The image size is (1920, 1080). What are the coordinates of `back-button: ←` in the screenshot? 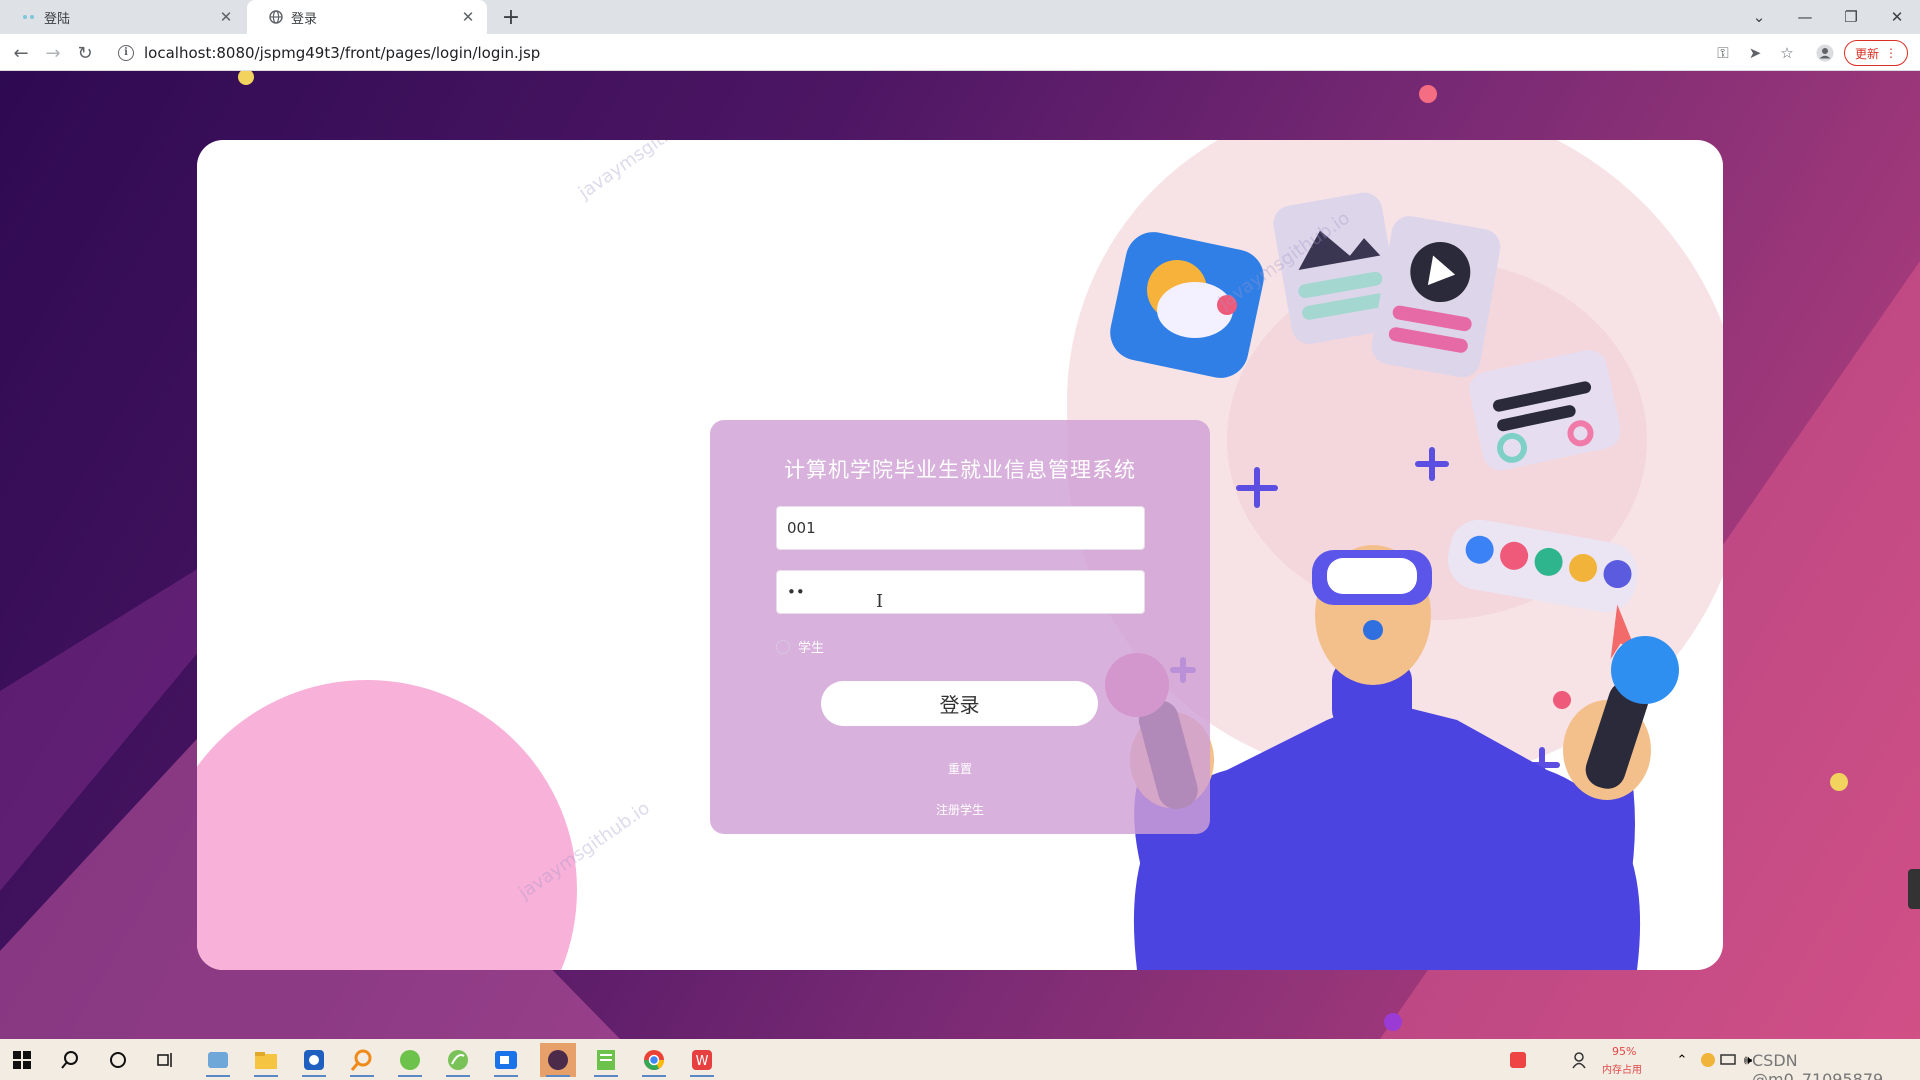 It's located at (21, 53).